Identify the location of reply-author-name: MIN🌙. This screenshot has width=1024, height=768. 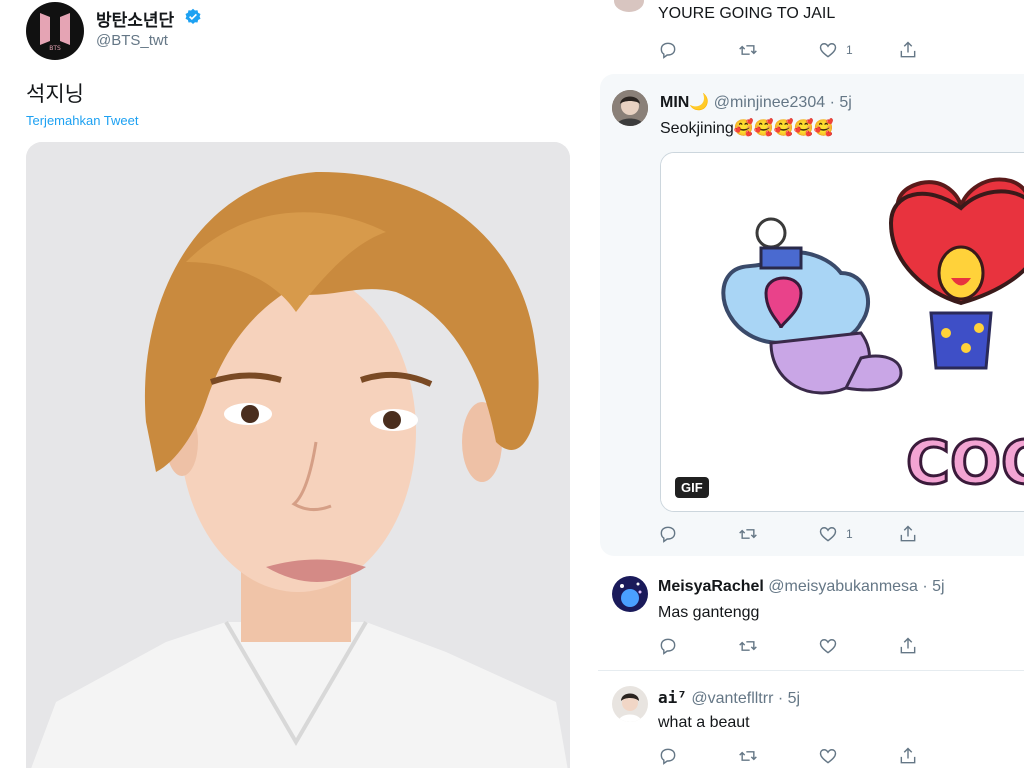
(684, 102).